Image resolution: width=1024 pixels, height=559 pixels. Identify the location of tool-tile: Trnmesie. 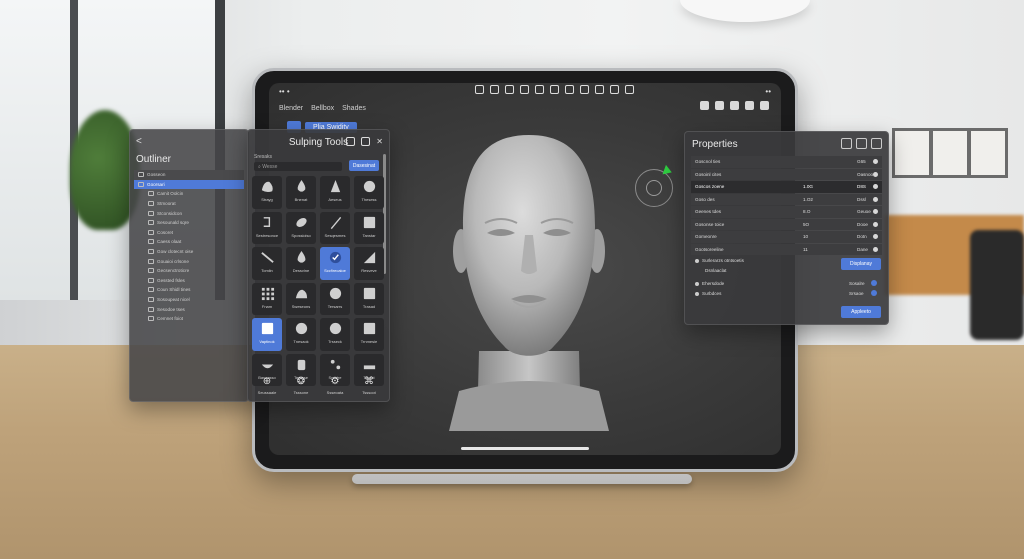
(369, 334).